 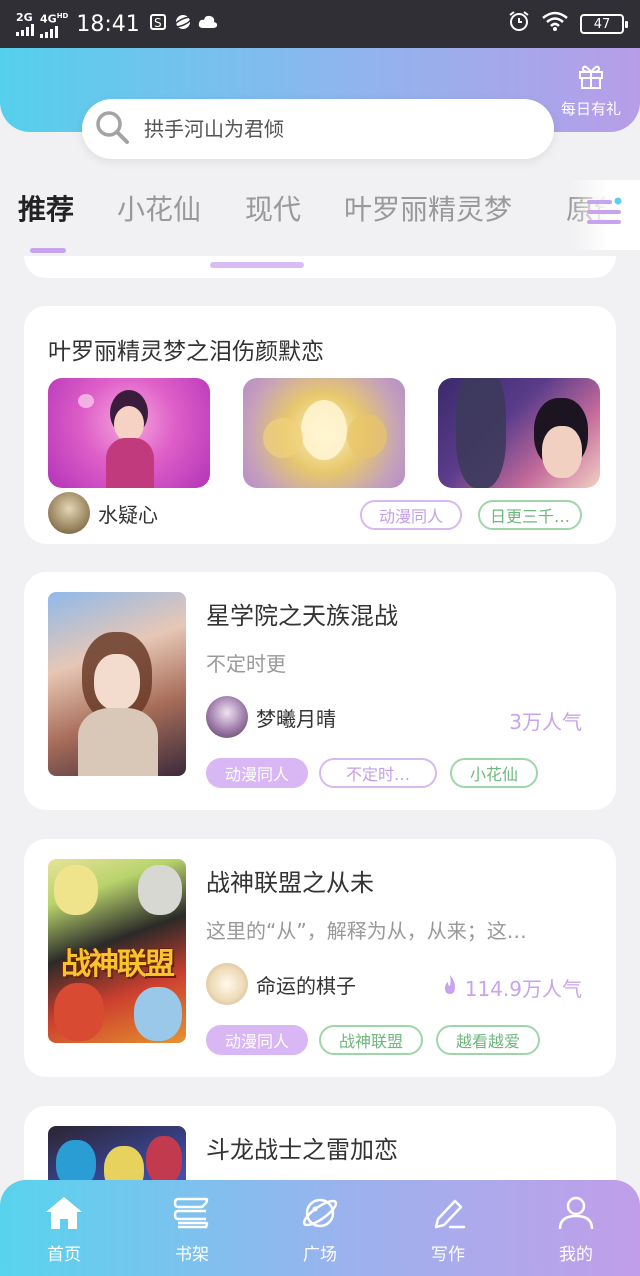 What do you see at coordinates (604, 24) in the screenshot?
I see `battery-indicator: 47` at bounding box center [604, 24].